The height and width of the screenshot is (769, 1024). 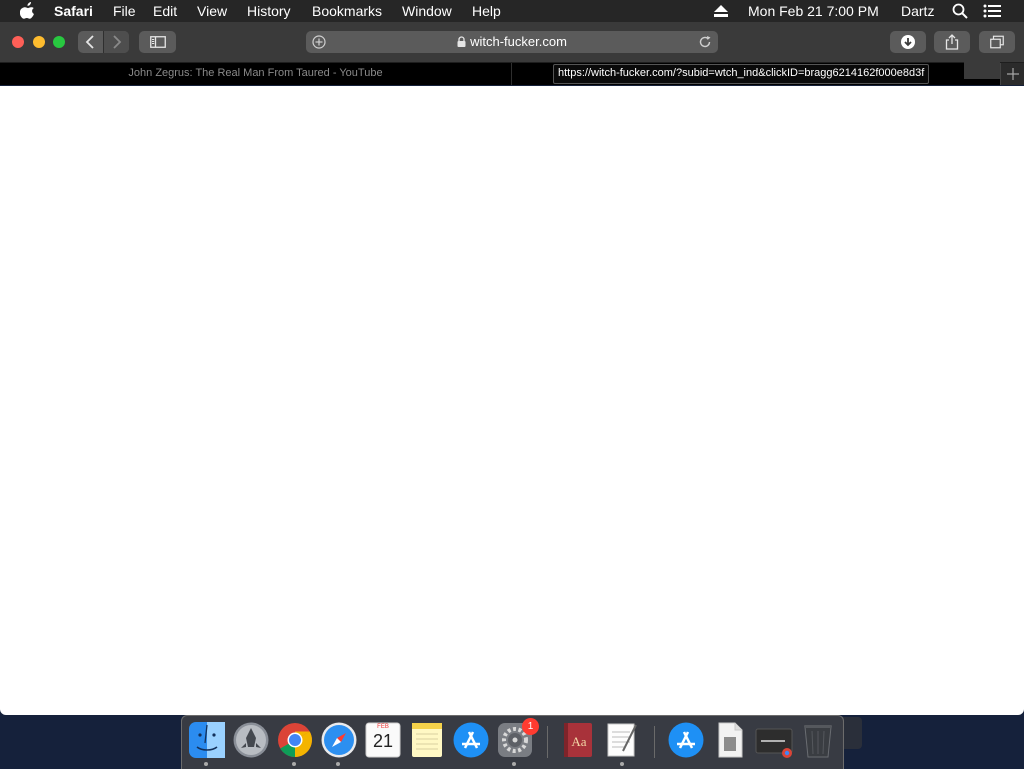 What do you see at coordinates (730, 740) in the screenshot?
I see `dock-document-icon` at bounding box center [730, 740].